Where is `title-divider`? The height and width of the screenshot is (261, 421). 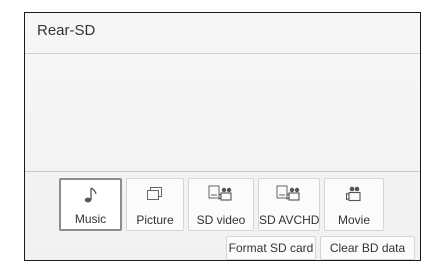
title-divider is located at coordinates (222, 53).